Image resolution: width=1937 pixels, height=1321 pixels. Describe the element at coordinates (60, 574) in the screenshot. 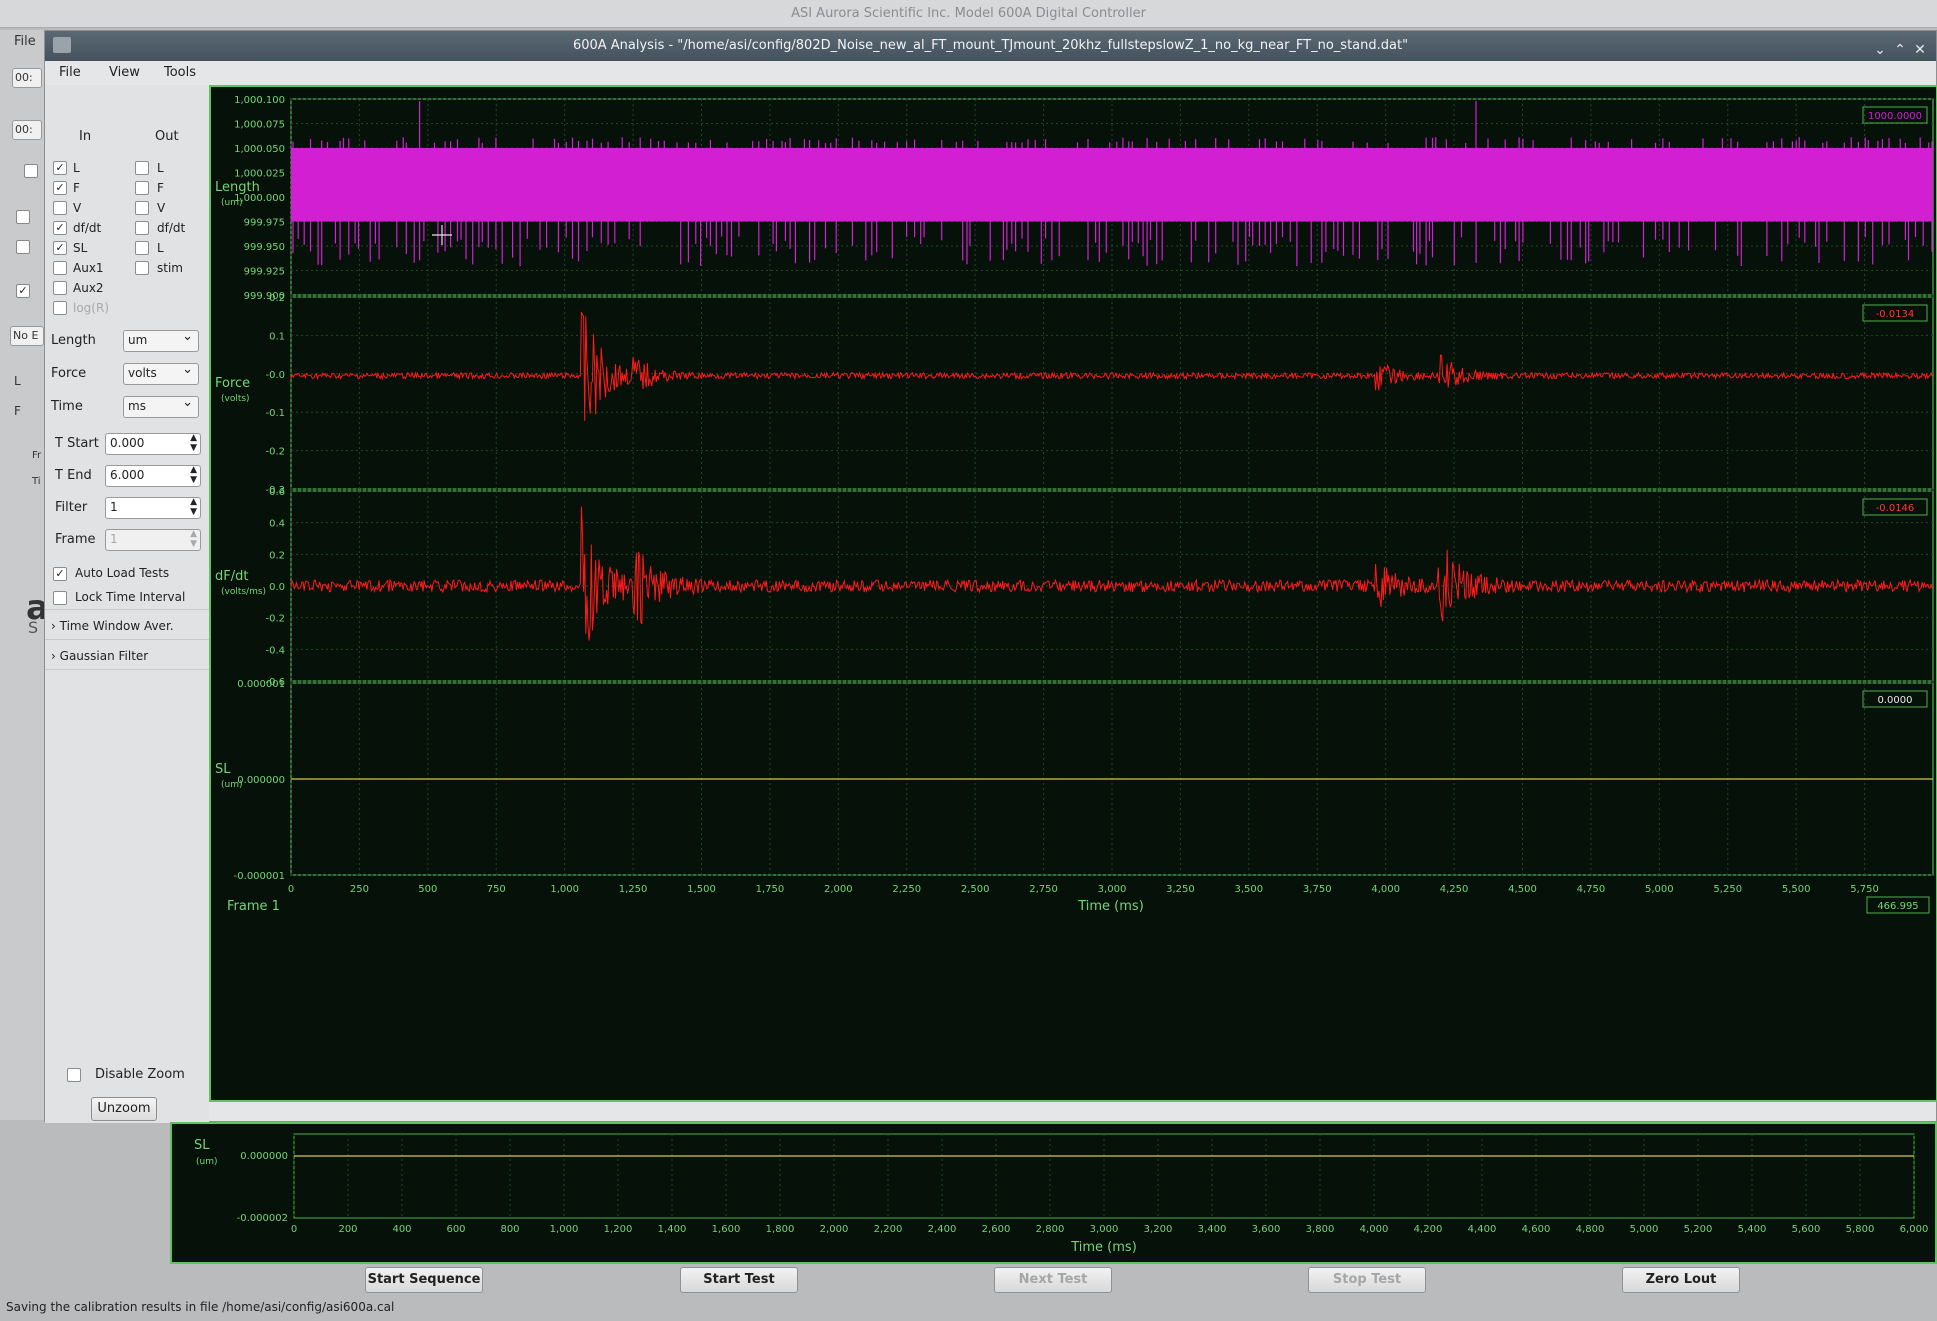

I see `auto-load-checkbox: ✓` at that location.